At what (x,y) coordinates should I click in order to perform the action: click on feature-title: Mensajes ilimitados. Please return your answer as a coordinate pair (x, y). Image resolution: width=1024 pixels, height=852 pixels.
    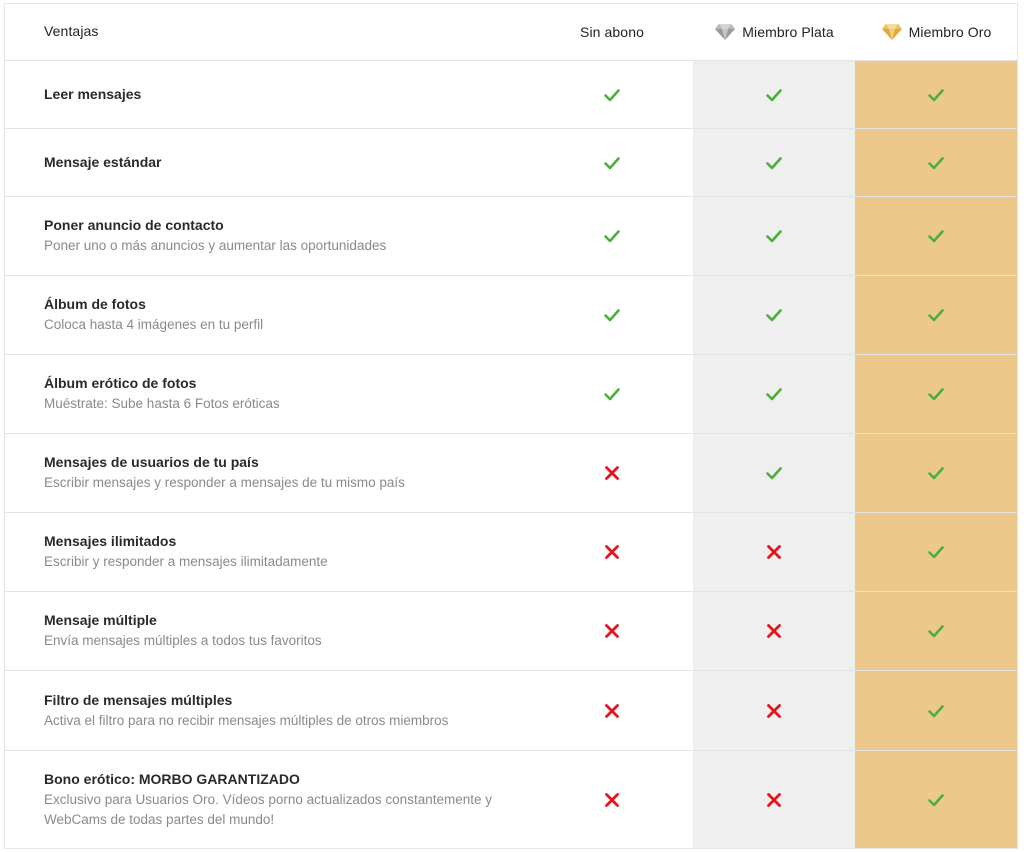
    Looking at the image, I should click on (110, 541).